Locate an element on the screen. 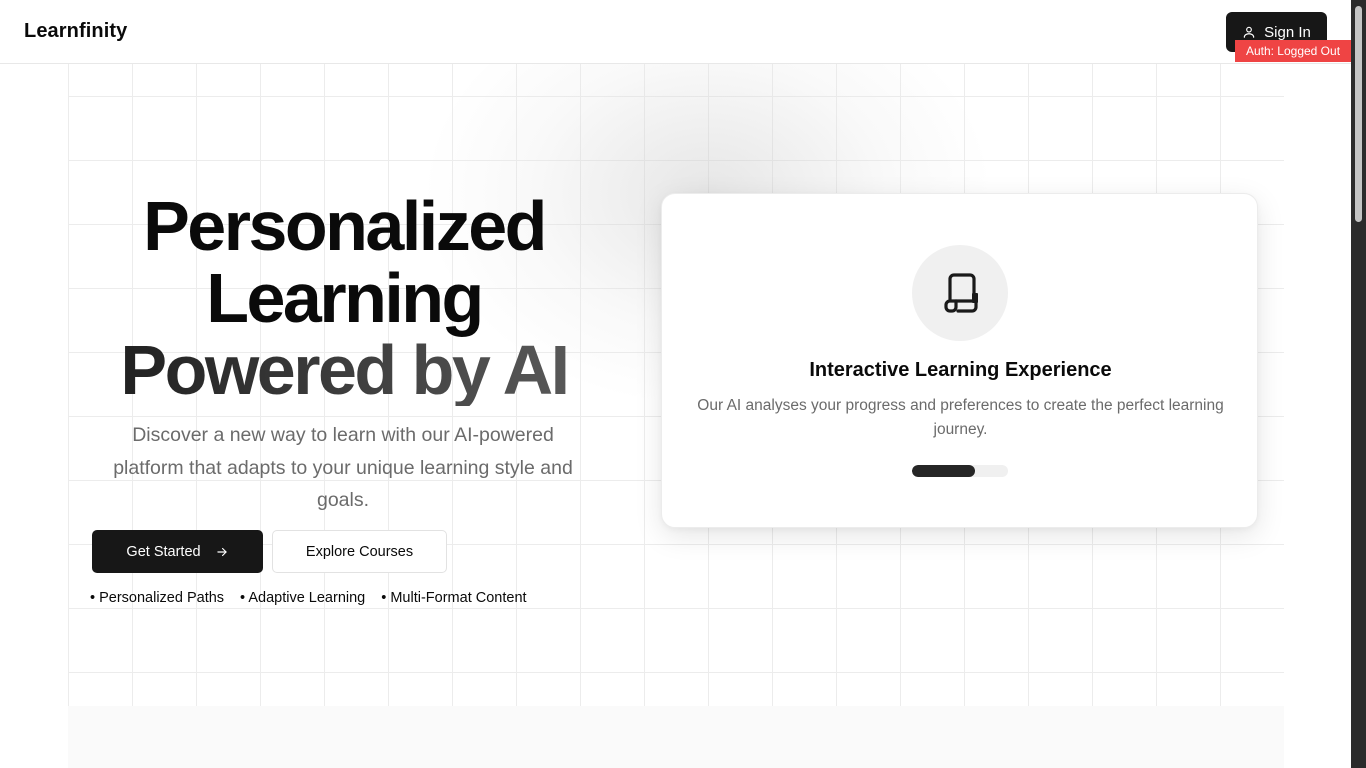  arrow-right-icon is located at coordinates (221, 551).